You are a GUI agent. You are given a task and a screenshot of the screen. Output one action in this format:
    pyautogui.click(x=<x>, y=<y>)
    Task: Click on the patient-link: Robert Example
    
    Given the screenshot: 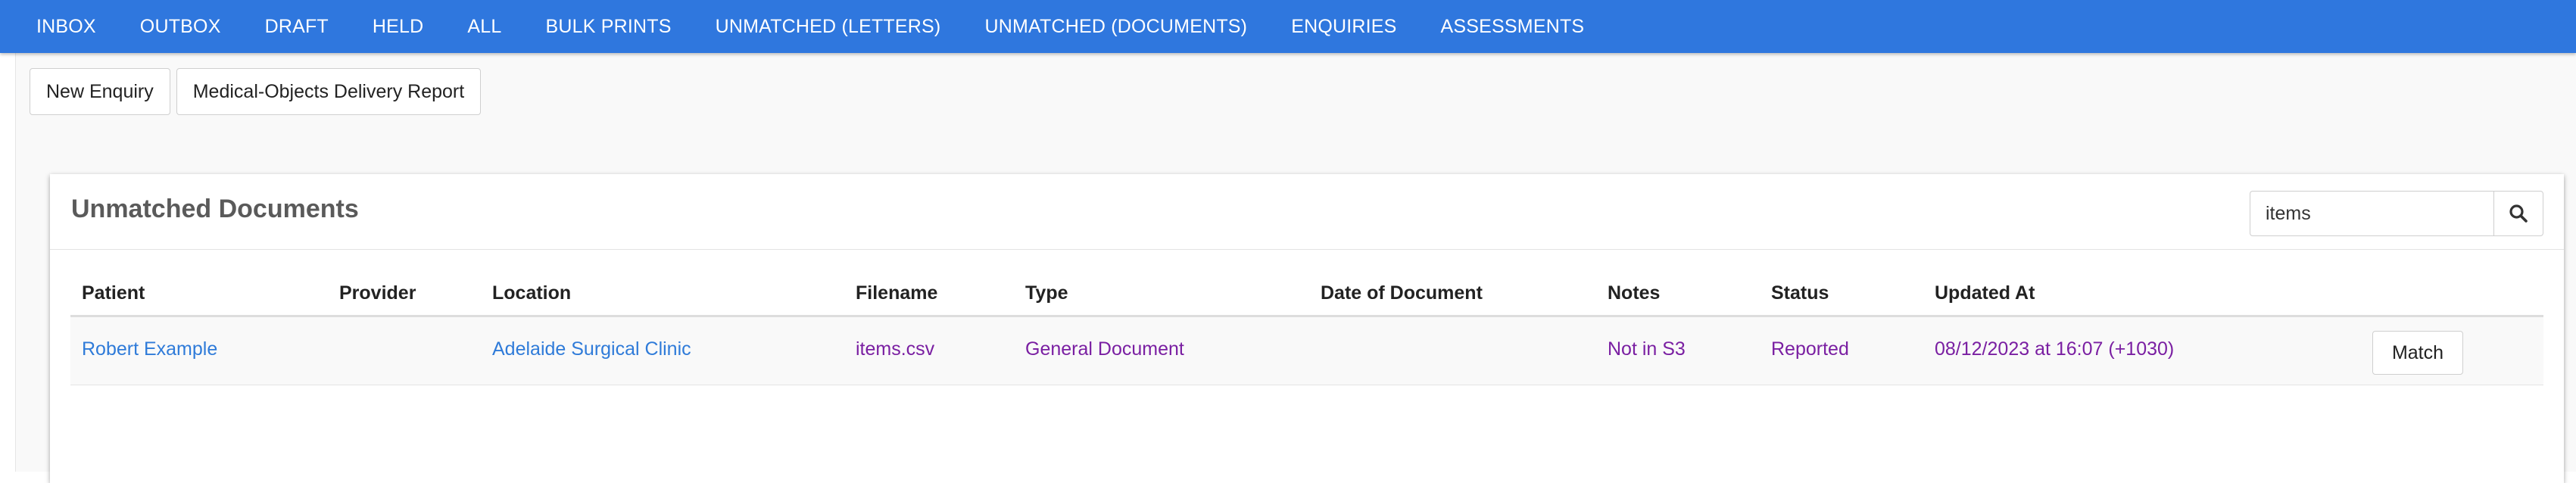 What is the action you would take?
    pyautogui.click(x=149, y=349)
    